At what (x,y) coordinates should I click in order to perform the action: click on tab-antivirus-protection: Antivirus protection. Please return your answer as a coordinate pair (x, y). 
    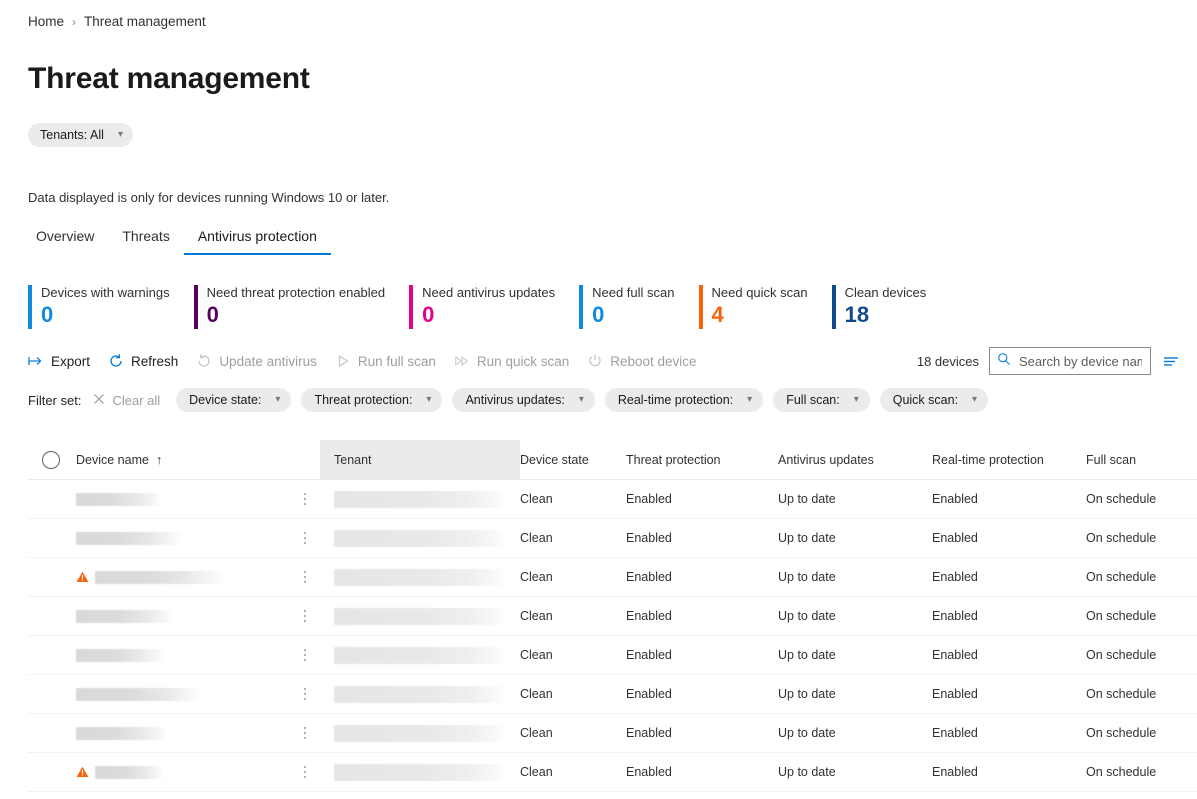
    Looking at the image, I should click on (257, 241).